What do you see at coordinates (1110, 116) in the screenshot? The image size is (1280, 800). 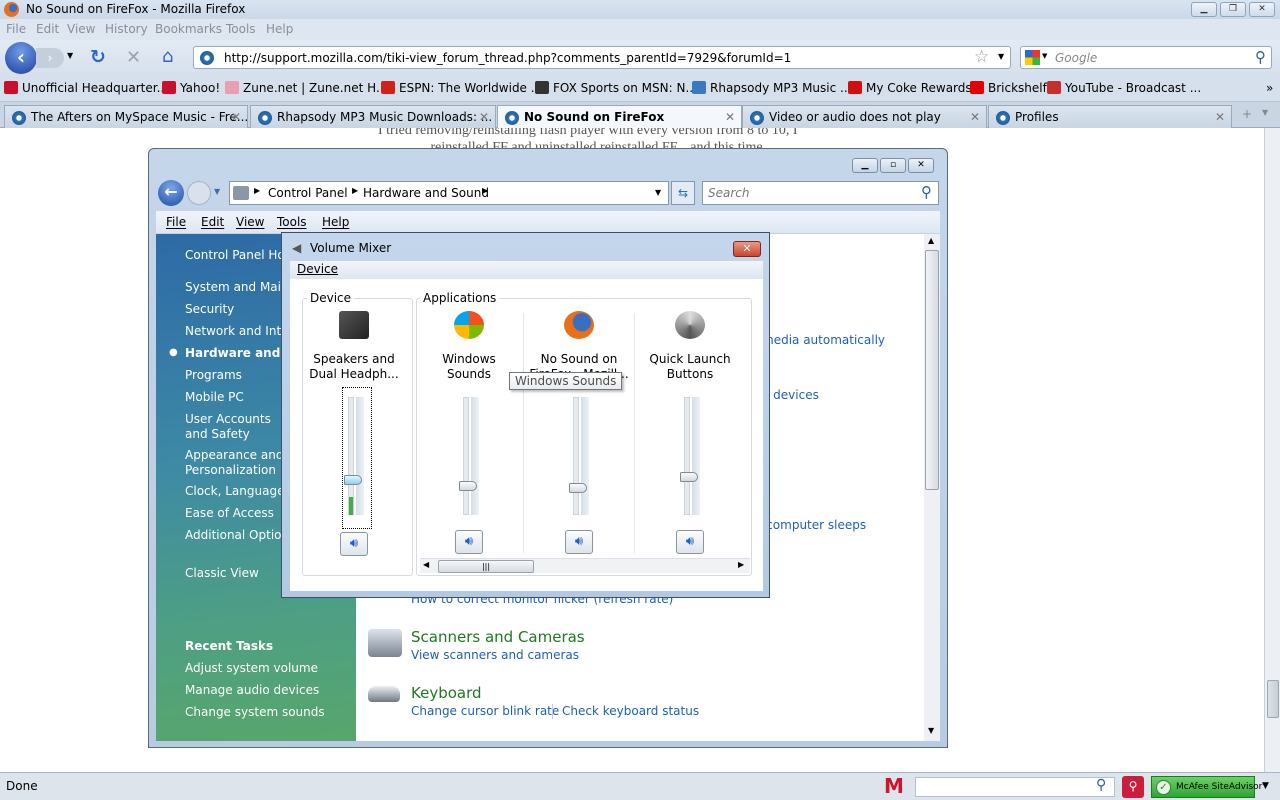 I see `tab: Profiles ✕` at bounding box center [1110, 116].